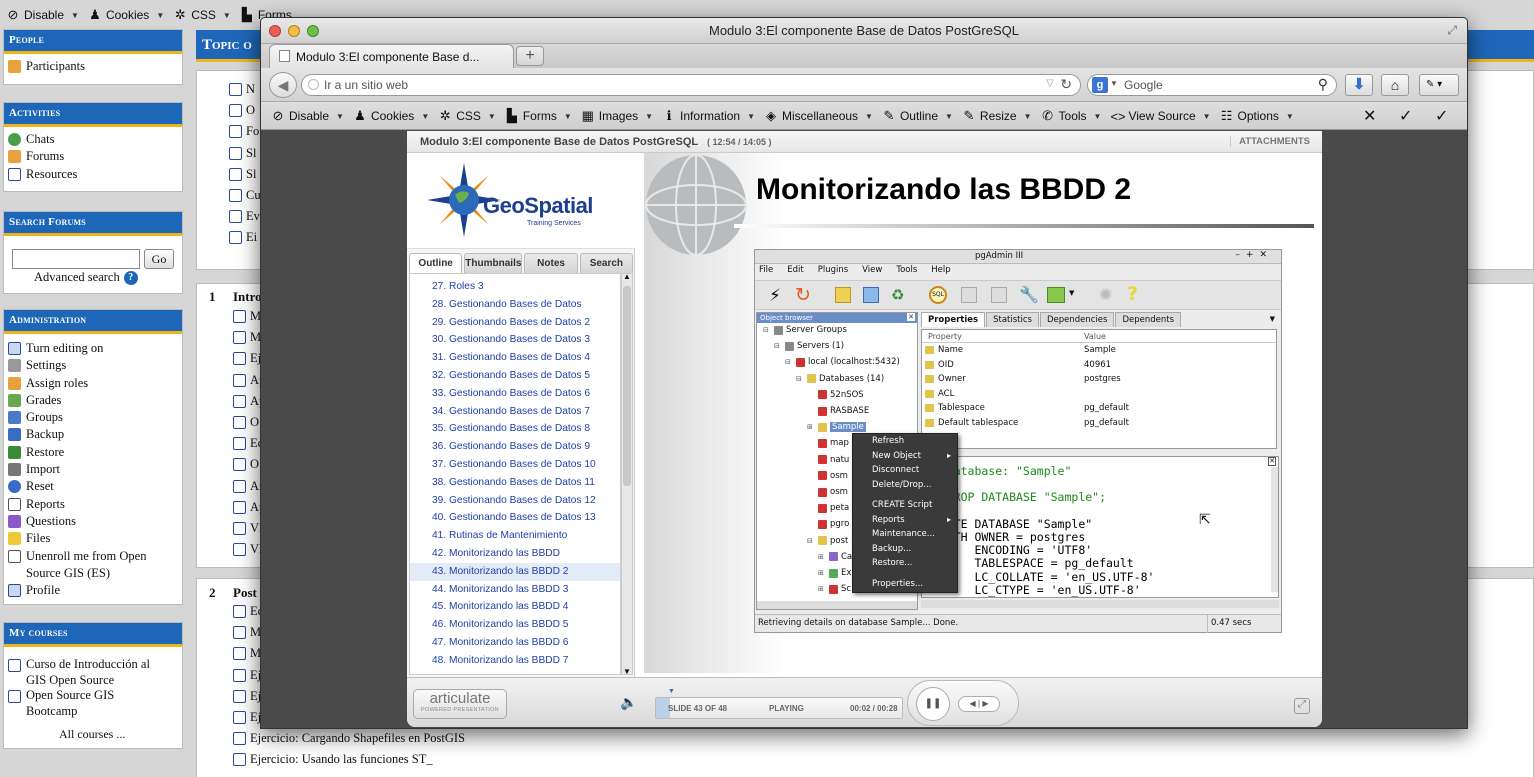 This screenshot has width=1534, height=777. I want to click on sql-icon: SQL, so click(938, 295).